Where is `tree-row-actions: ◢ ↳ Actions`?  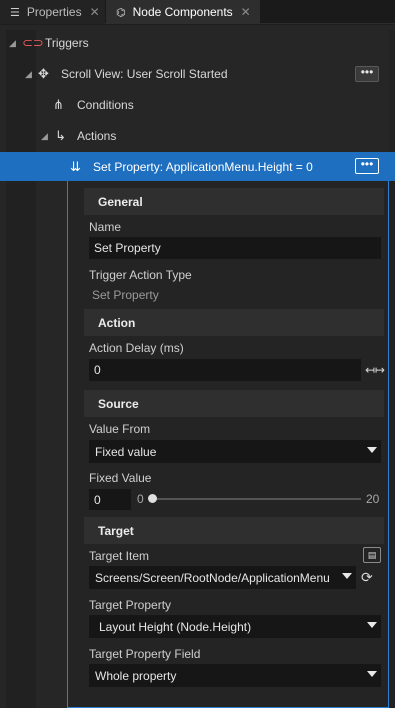
tree-row-actions: ◢ ↳ Actions is located at coordinates (197, 136).